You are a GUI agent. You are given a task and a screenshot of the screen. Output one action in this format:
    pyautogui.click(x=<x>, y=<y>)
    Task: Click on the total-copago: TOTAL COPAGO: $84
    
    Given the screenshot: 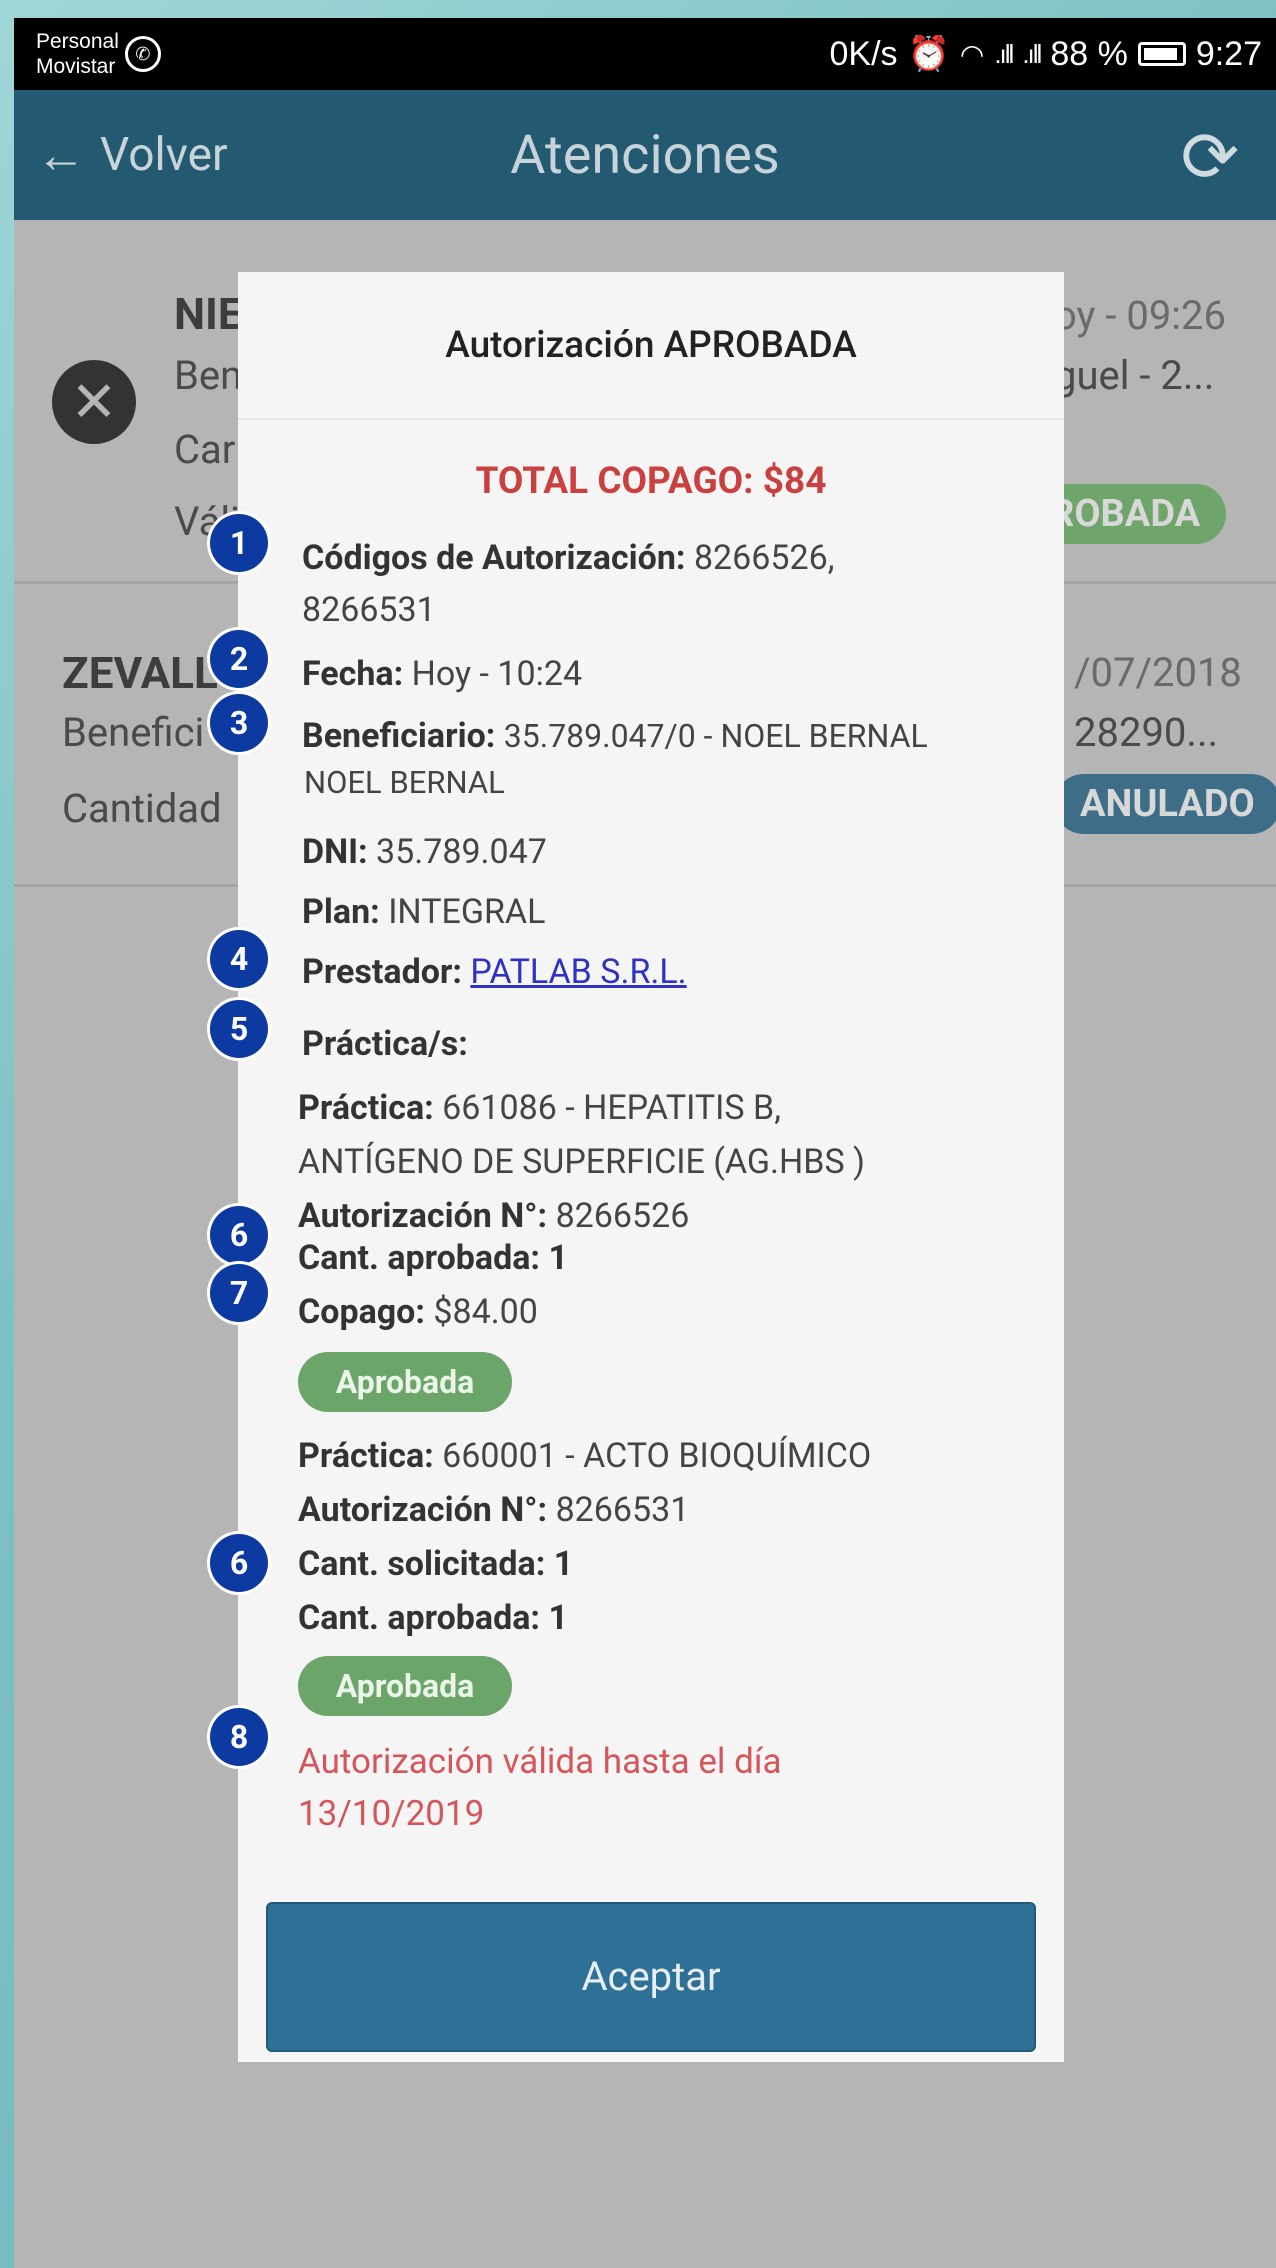 What is the action you would take?
    pyautogui.click(x=651, y=481)
    